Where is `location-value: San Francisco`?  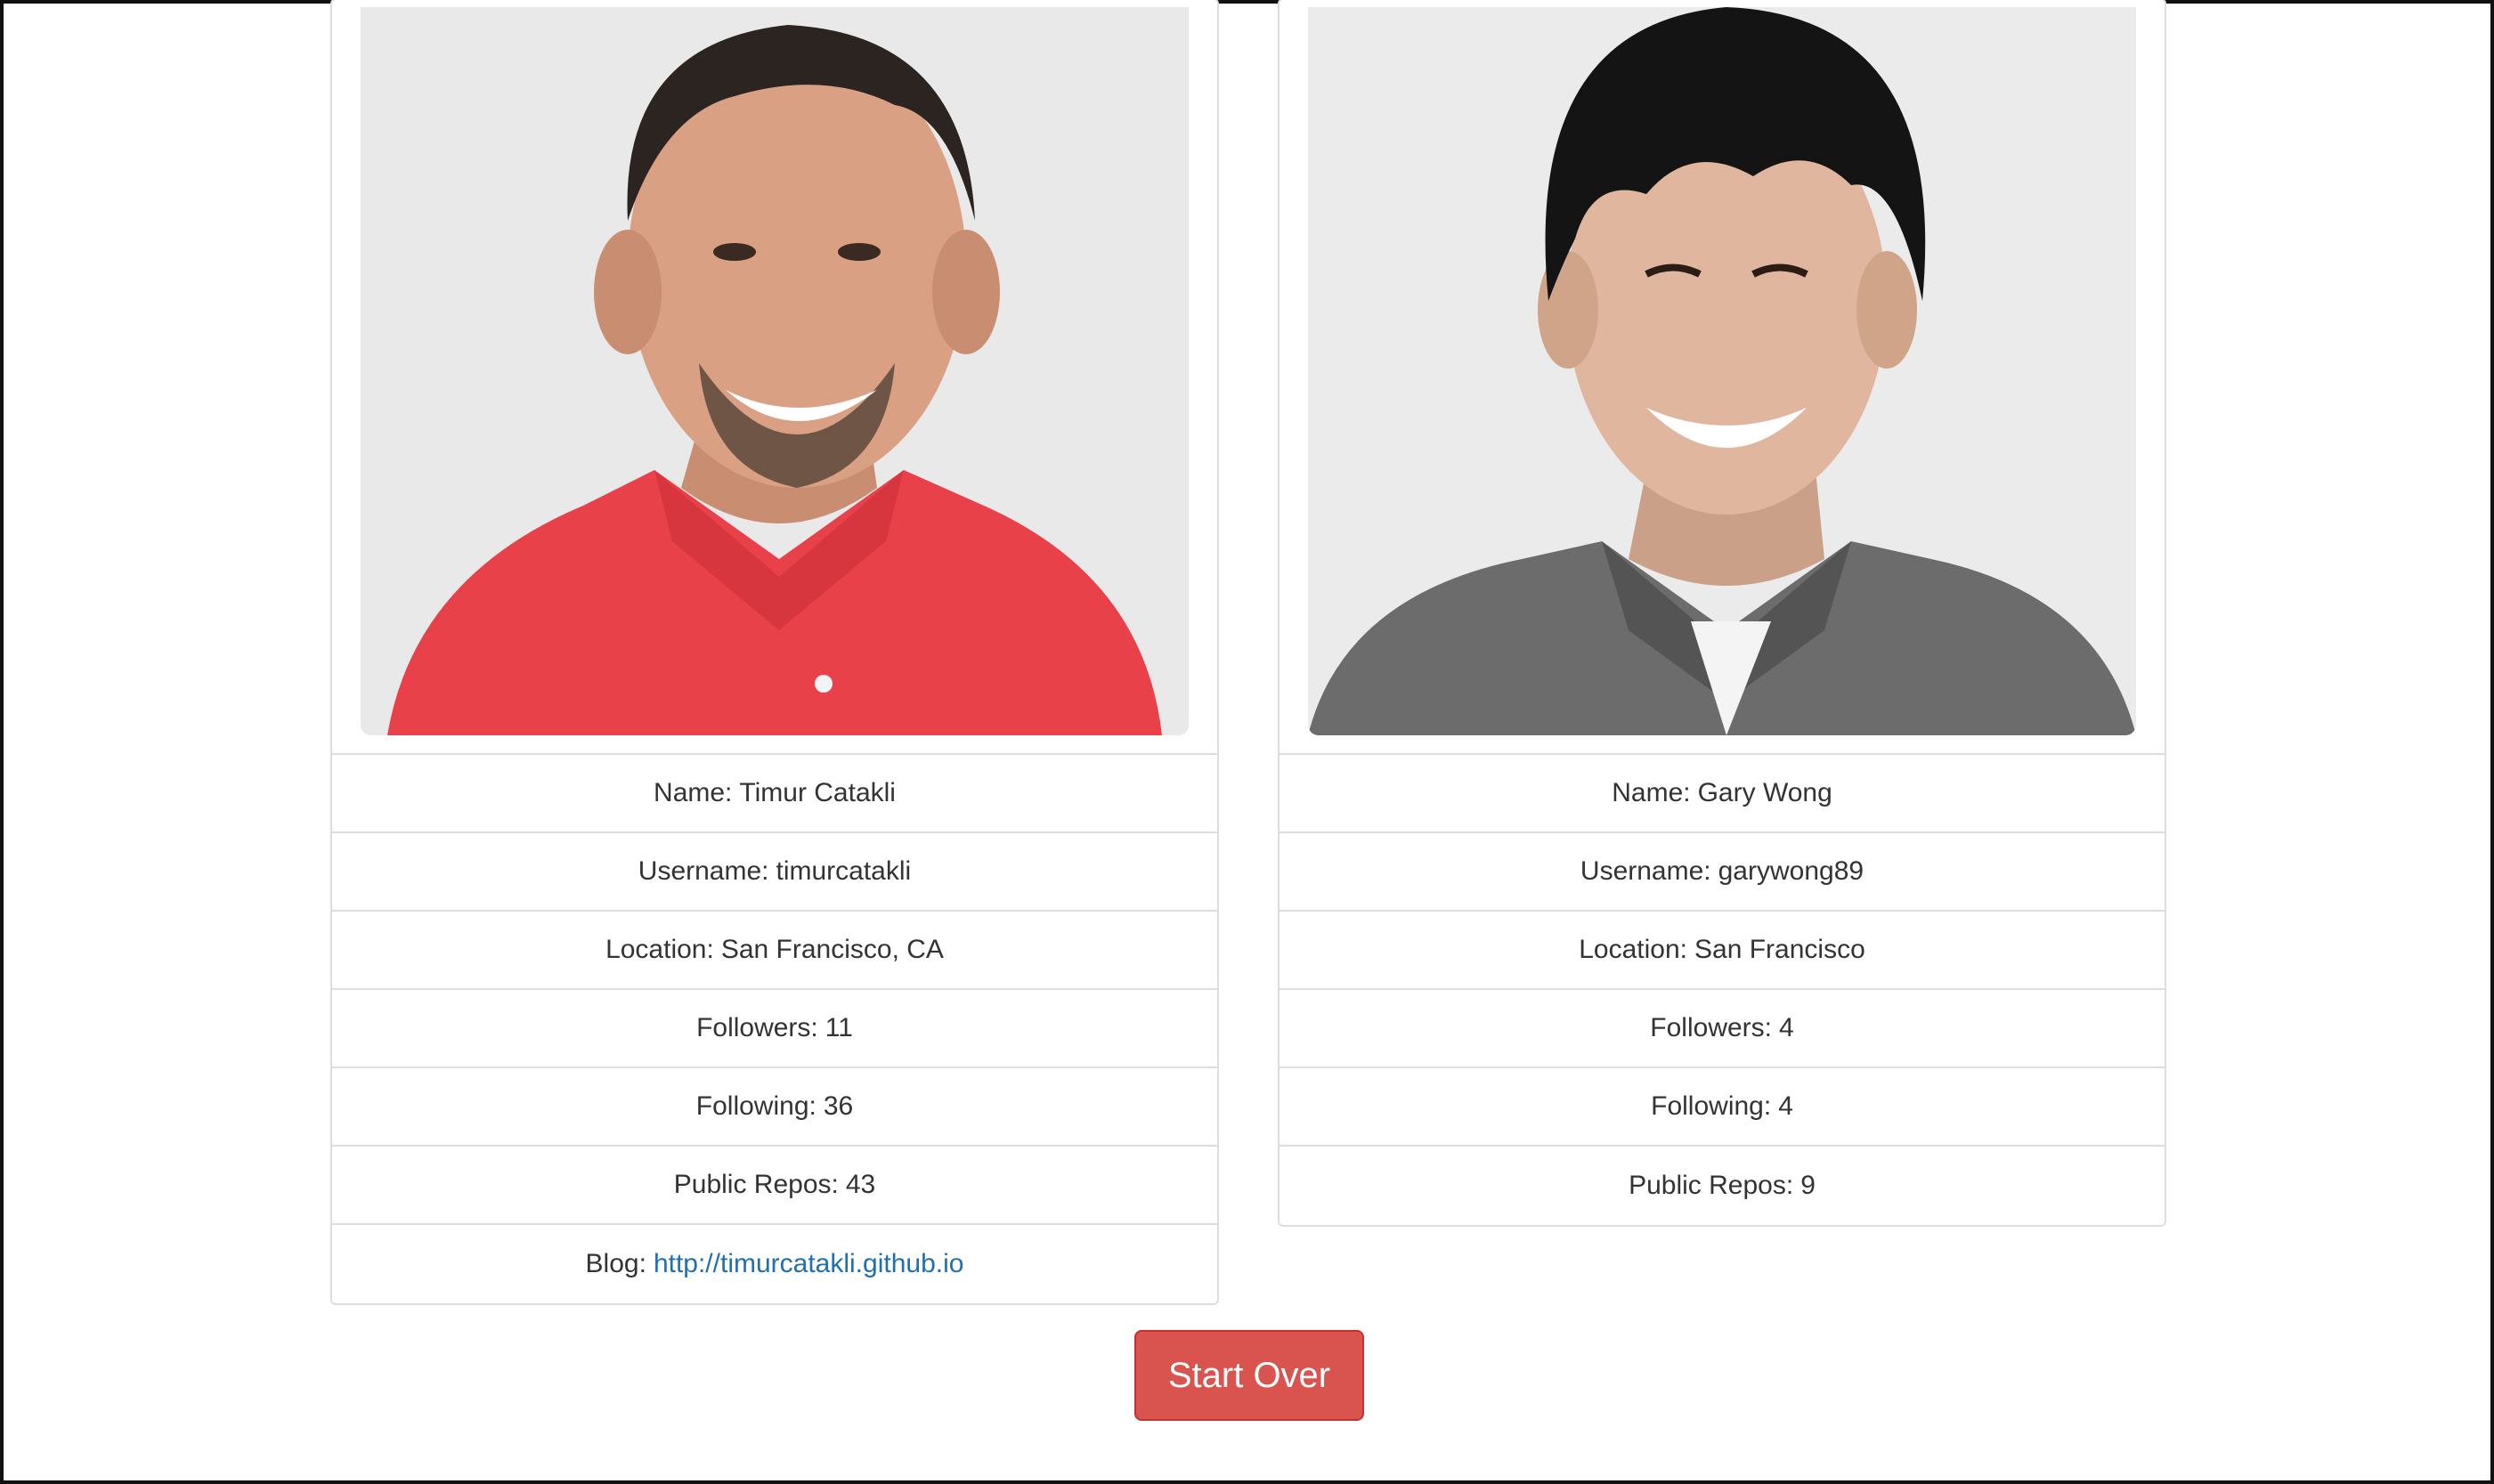 location-value: San Francisco is located at coordinates (1779, 949).